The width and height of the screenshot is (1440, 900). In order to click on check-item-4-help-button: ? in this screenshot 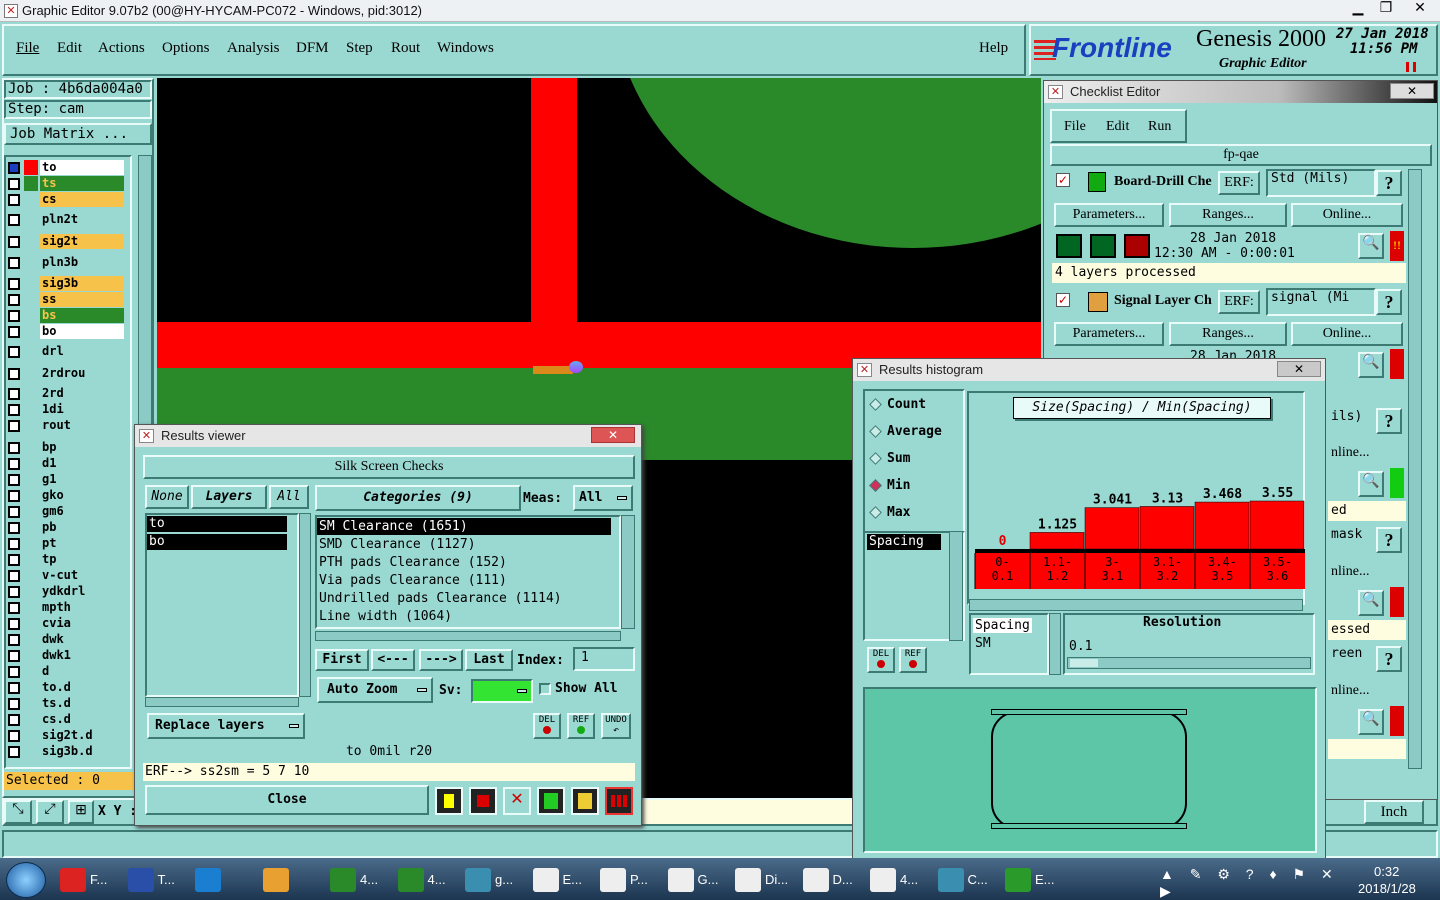, I will do `click(1389, 540)`.